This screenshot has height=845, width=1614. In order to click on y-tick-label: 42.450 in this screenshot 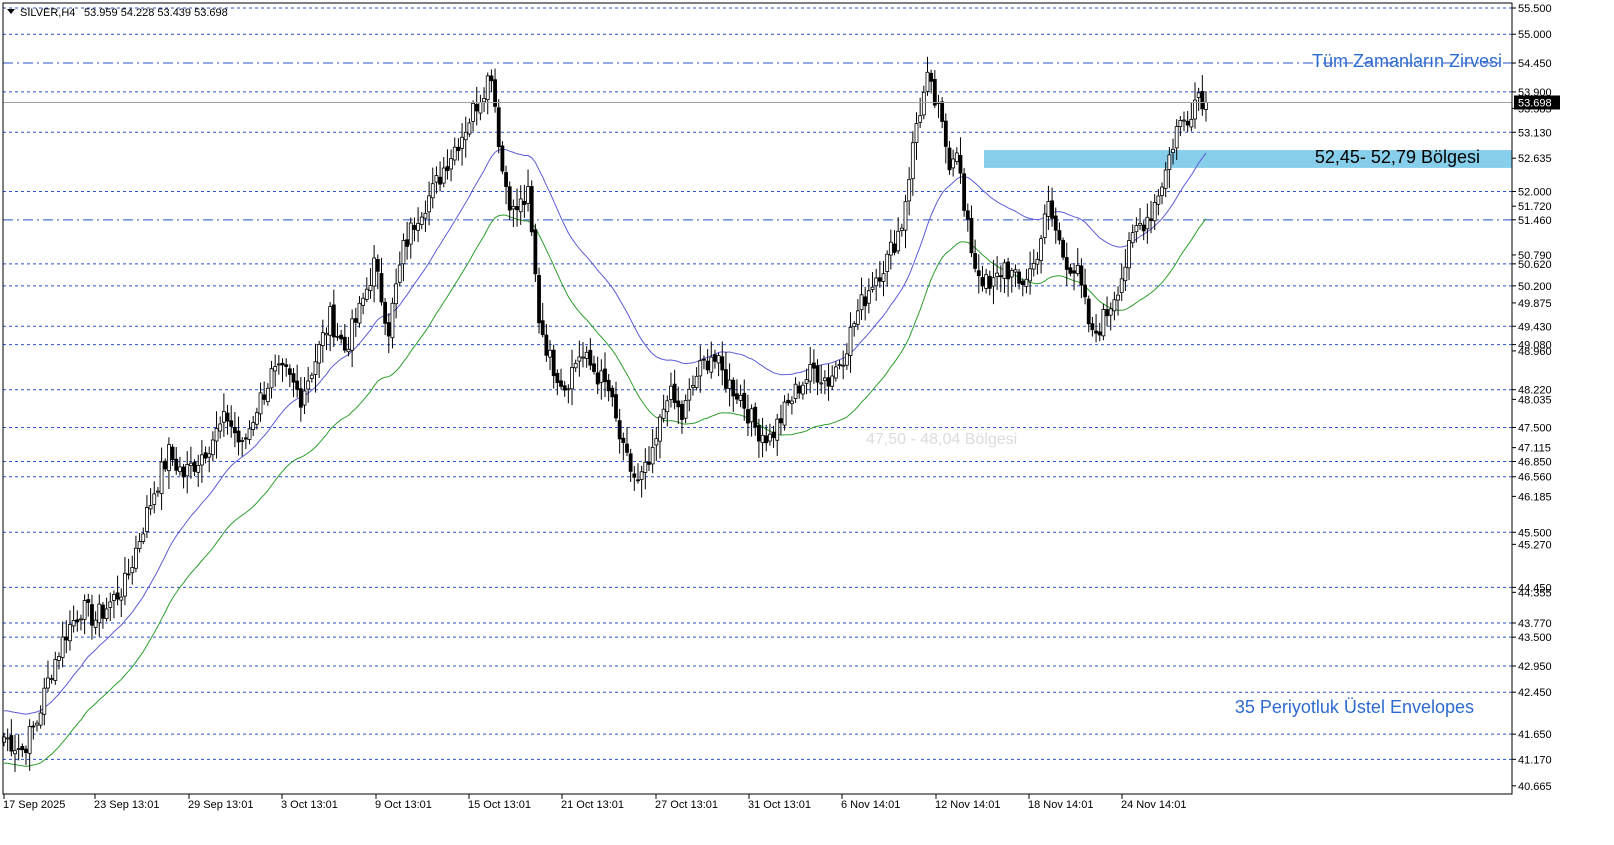, I will do `click(1535, 693)`.